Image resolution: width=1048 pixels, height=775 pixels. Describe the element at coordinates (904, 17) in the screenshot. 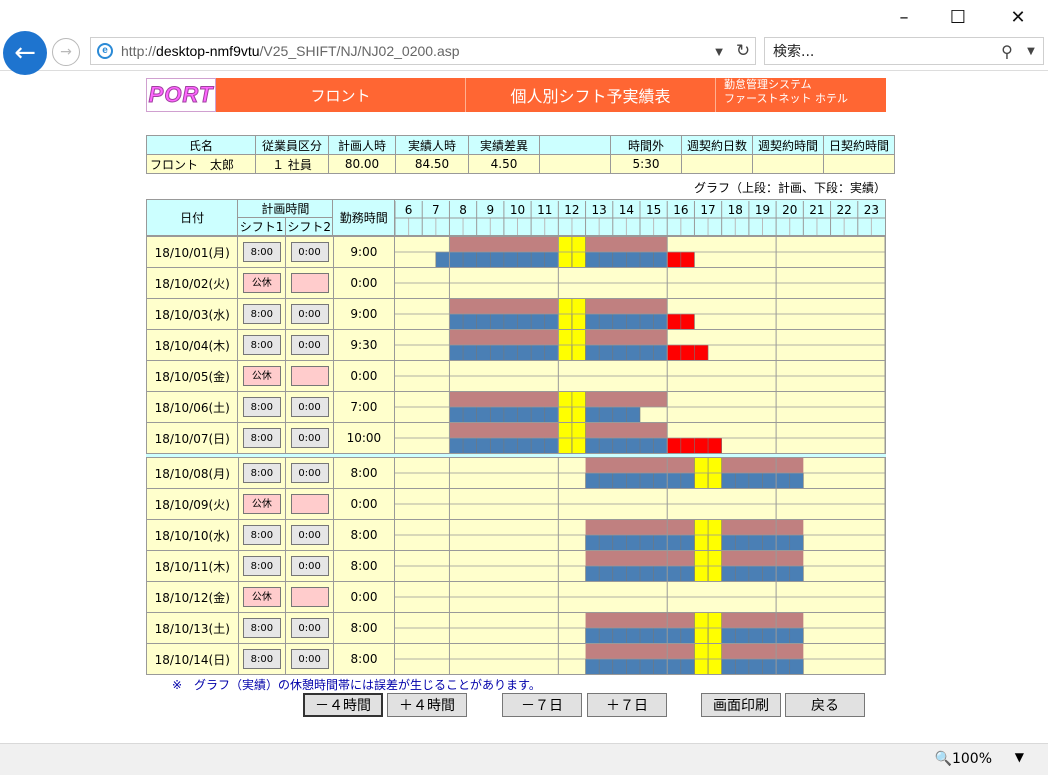

I see `minimize-icon: –` at that location.